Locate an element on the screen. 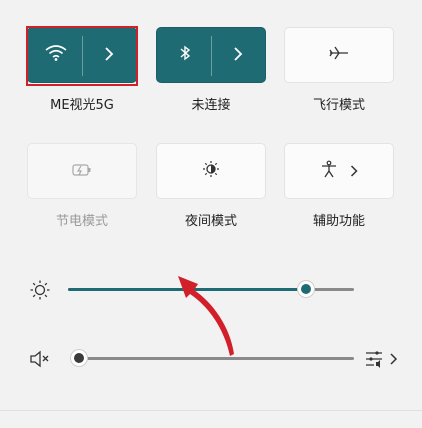 Image resolution: width=422 pixels, height=428 pixels. bluetooth-tile is located at coordinates (211, 55).